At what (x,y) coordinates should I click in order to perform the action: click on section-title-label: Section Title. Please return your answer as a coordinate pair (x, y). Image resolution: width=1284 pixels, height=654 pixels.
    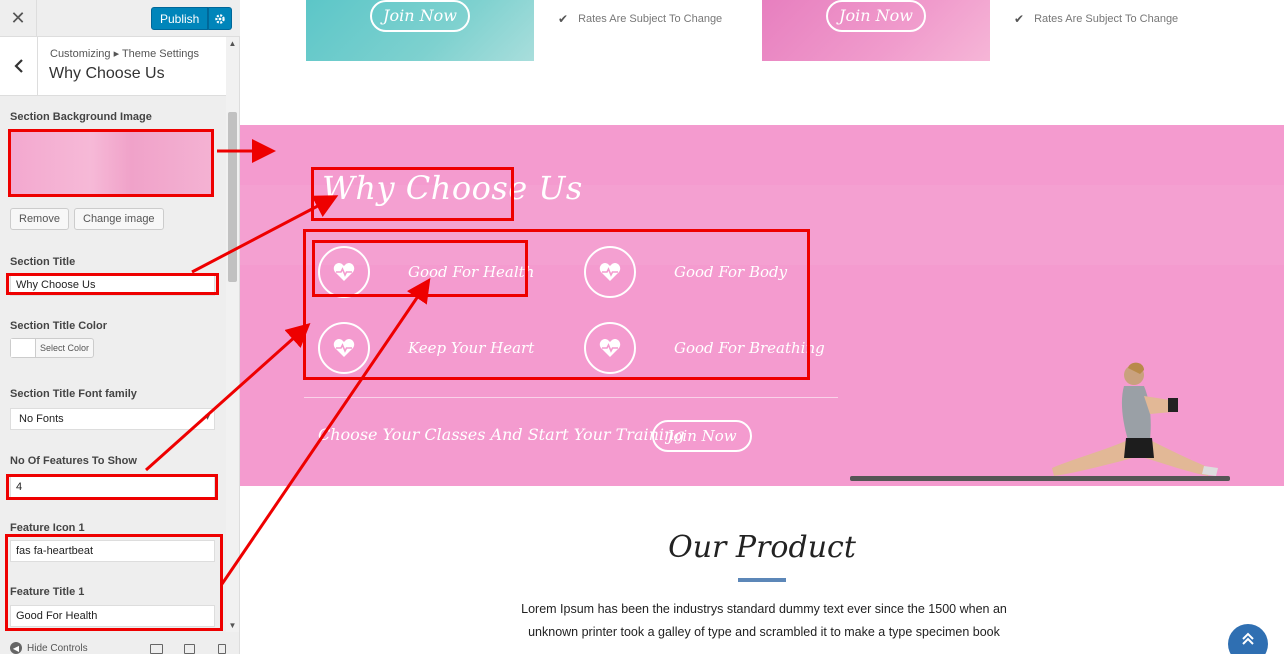
    Looking at the image, I should click on (43, 262).